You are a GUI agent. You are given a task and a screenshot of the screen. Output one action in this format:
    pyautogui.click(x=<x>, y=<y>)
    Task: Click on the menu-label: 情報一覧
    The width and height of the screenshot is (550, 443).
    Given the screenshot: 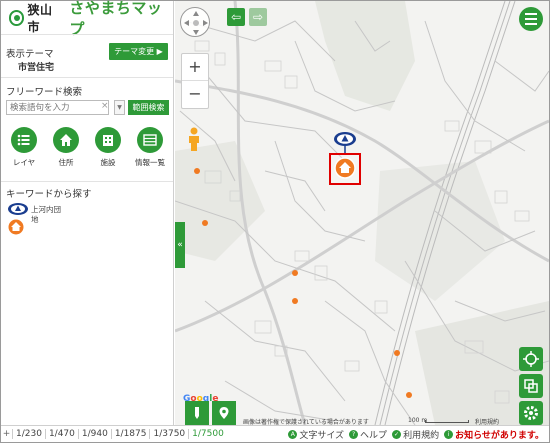 What is the action you would take?
    pyautogui.click(x=150, y=162)
    